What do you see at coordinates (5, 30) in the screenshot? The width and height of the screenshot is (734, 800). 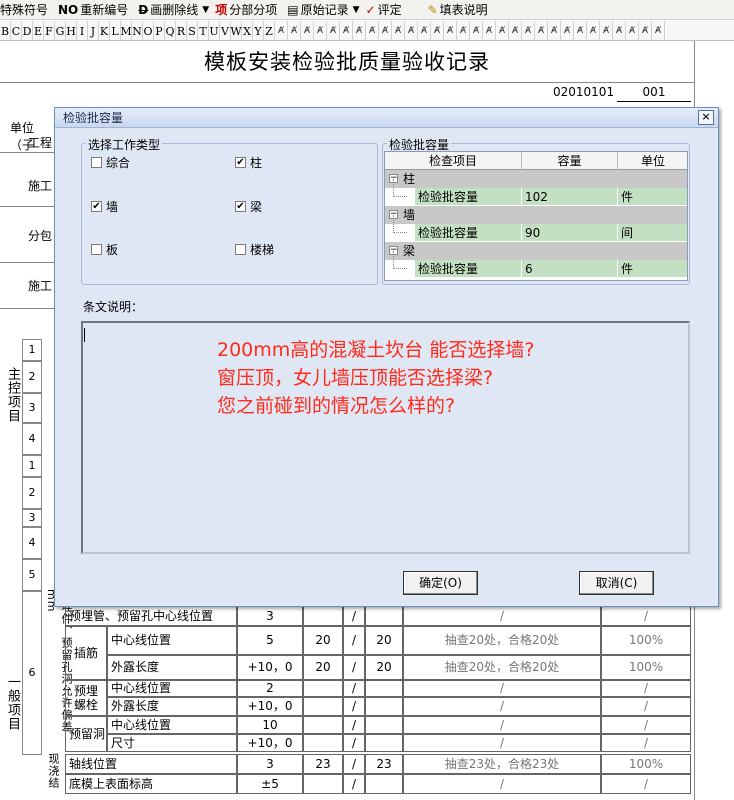 I see `font-letter-button: B` at bounding box center [5, 30].